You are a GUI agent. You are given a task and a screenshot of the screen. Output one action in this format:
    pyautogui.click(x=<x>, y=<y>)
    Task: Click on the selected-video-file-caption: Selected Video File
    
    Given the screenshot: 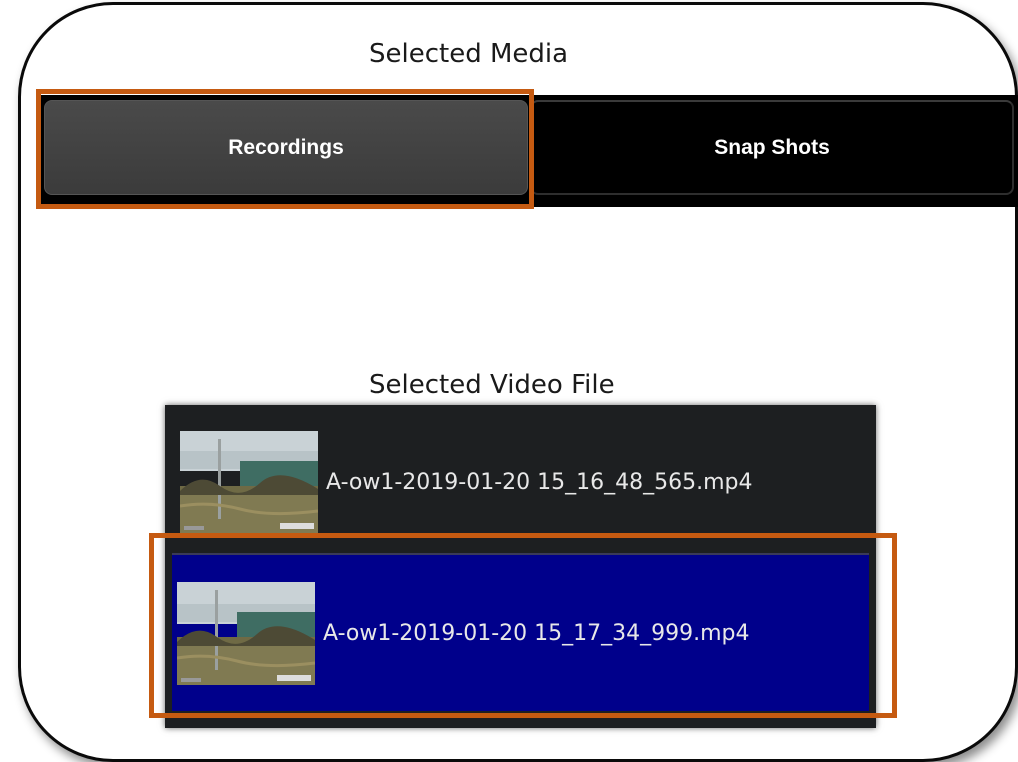 What is the action you would take?
    pyautogui.click(x=492, y=385)
    